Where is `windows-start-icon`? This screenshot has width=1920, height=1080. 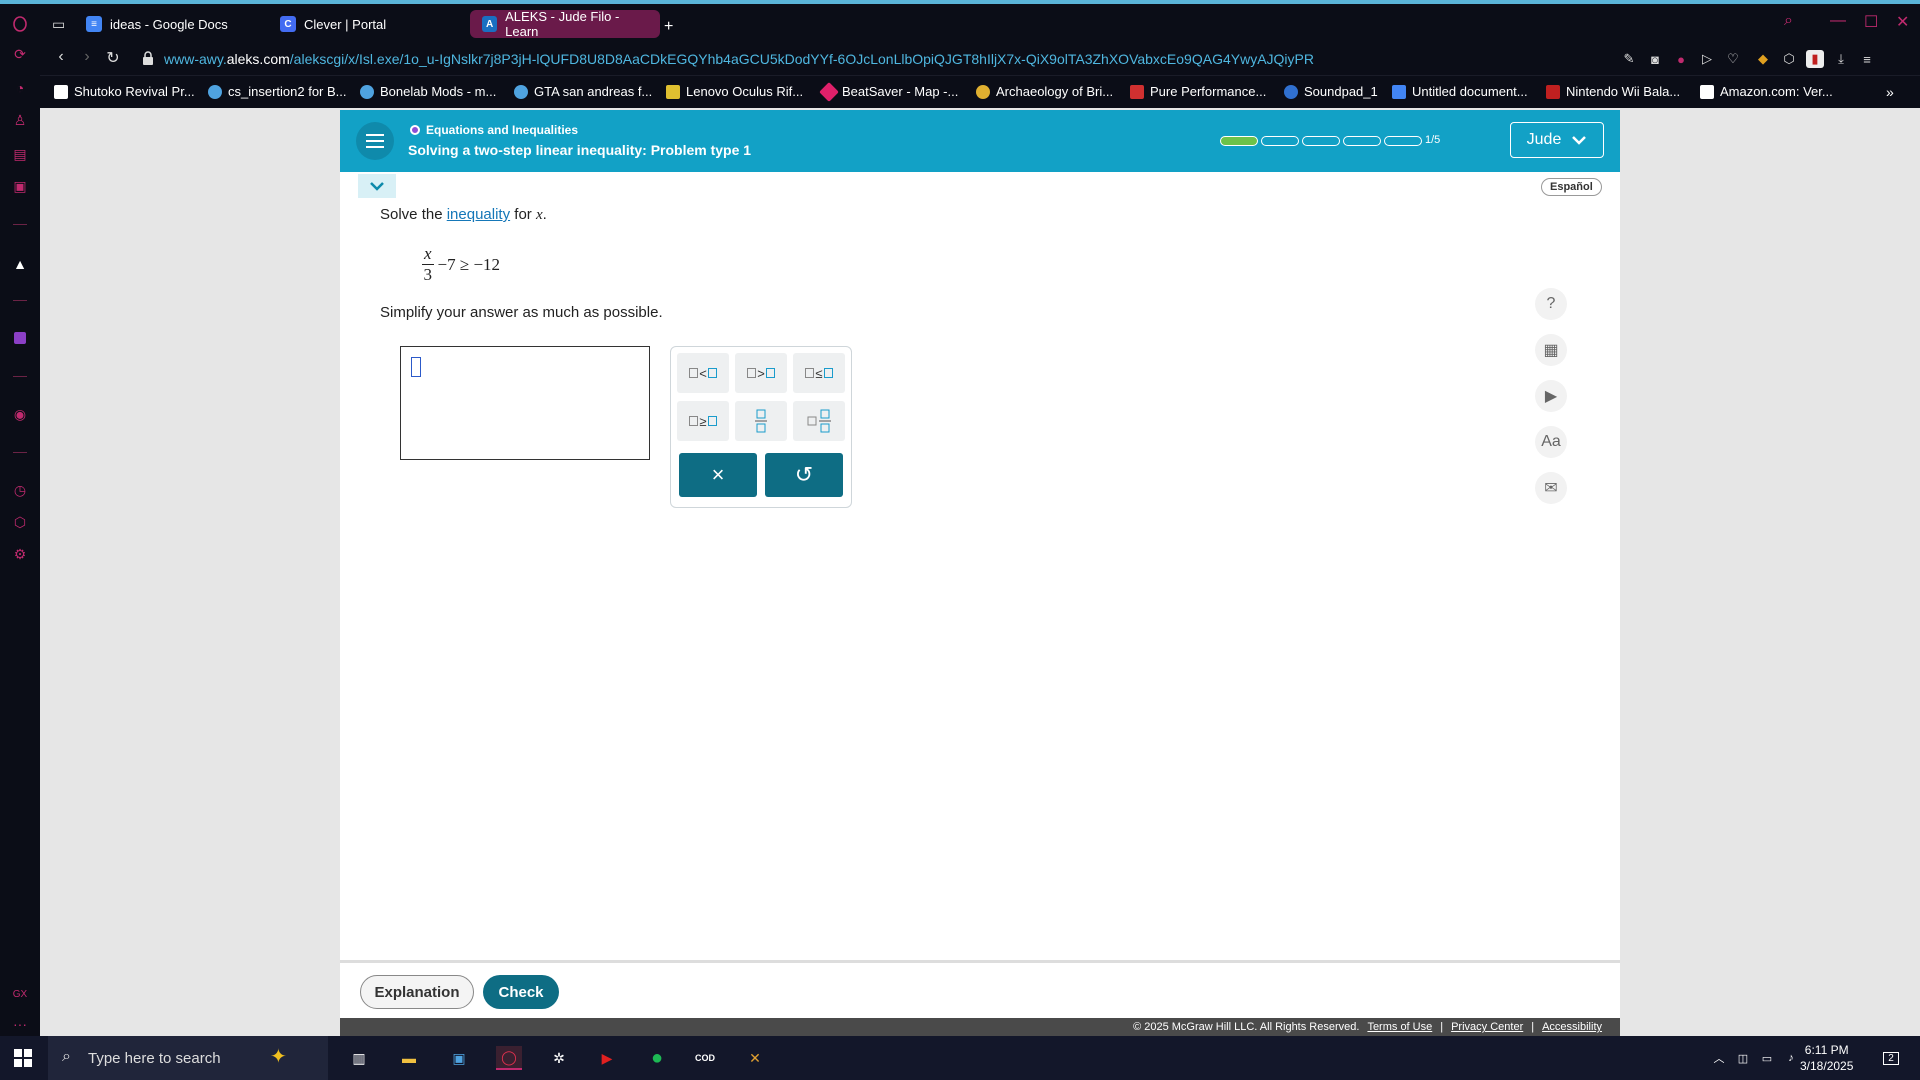 windows-start-icon is located at coordinates (23, 1058).